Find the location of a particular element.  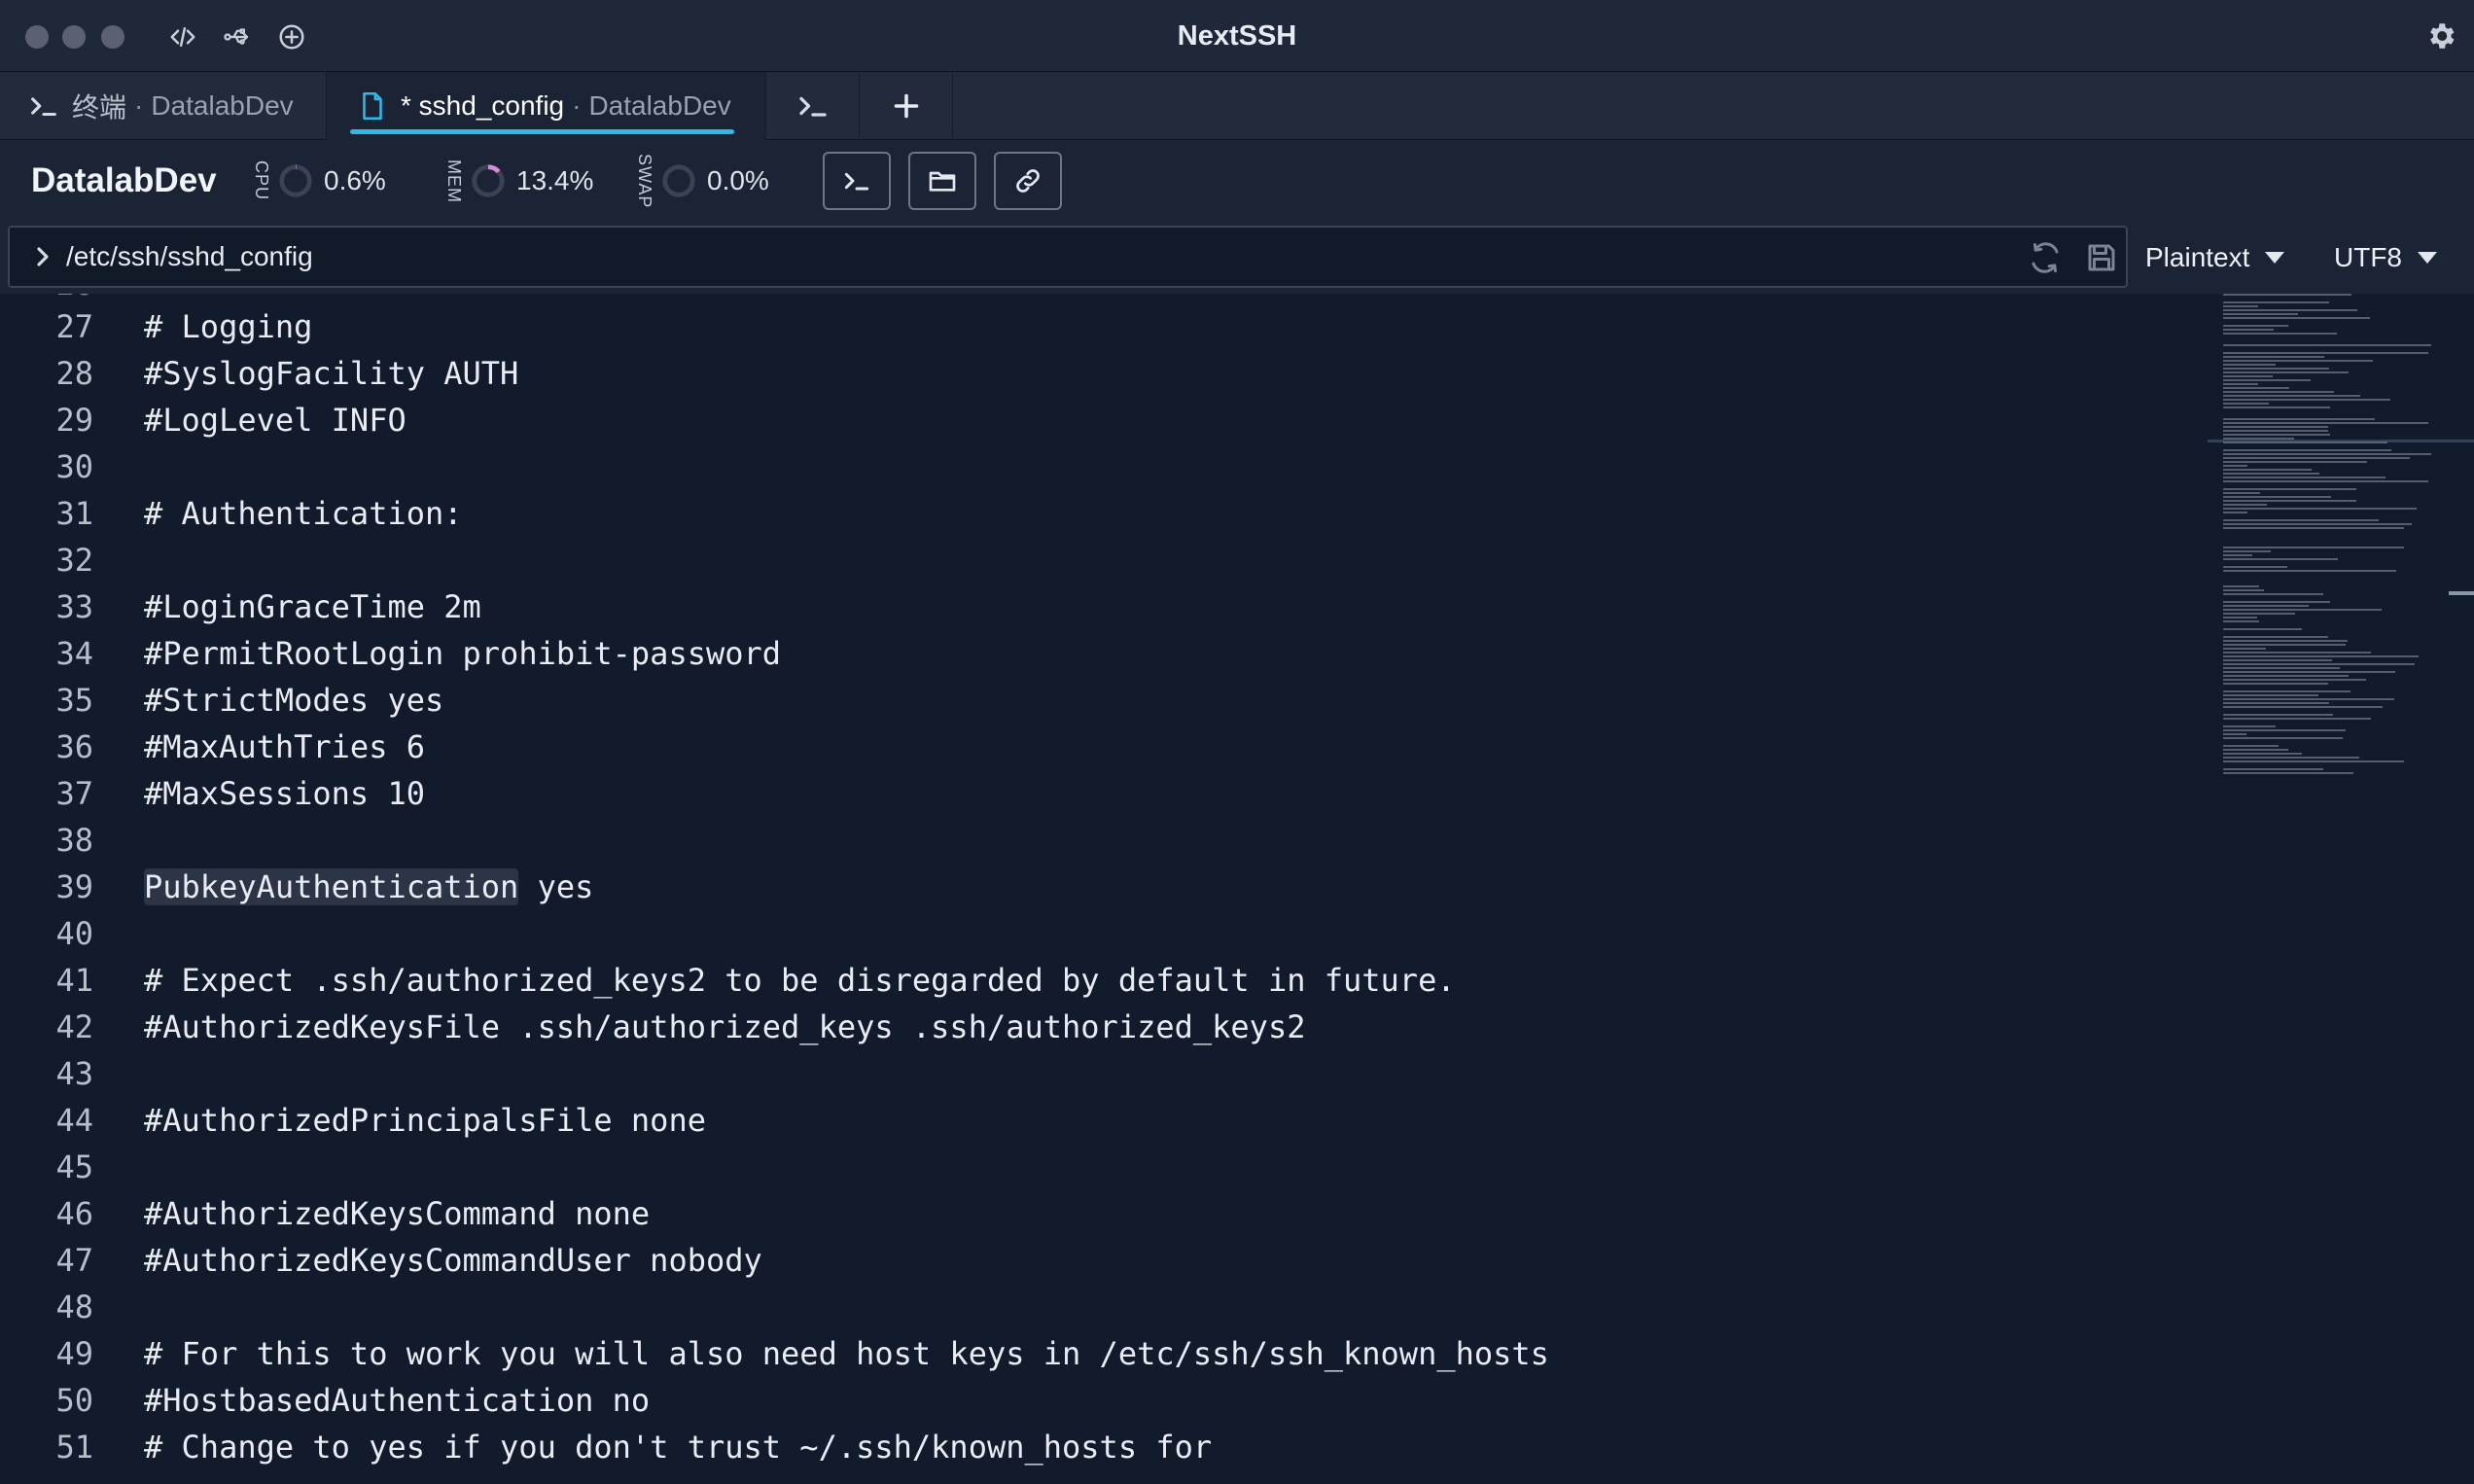

code-line: 37 #MaxSessions 10 is located at coordinates (1099, 794).